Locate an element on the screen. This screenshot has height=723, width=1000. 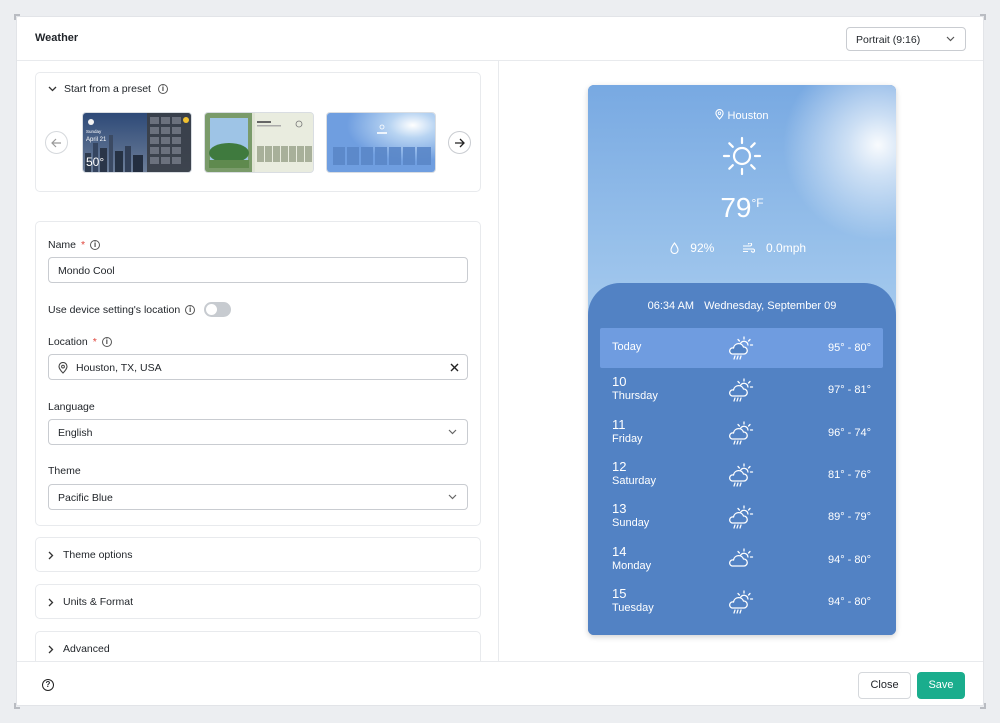
theme-label: Theme is located at coordinates (64, 471).